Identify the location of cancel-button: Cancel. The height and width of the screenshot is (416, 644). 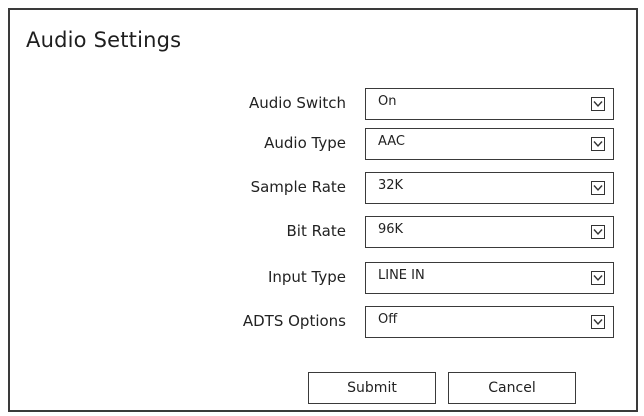
(512, 388).